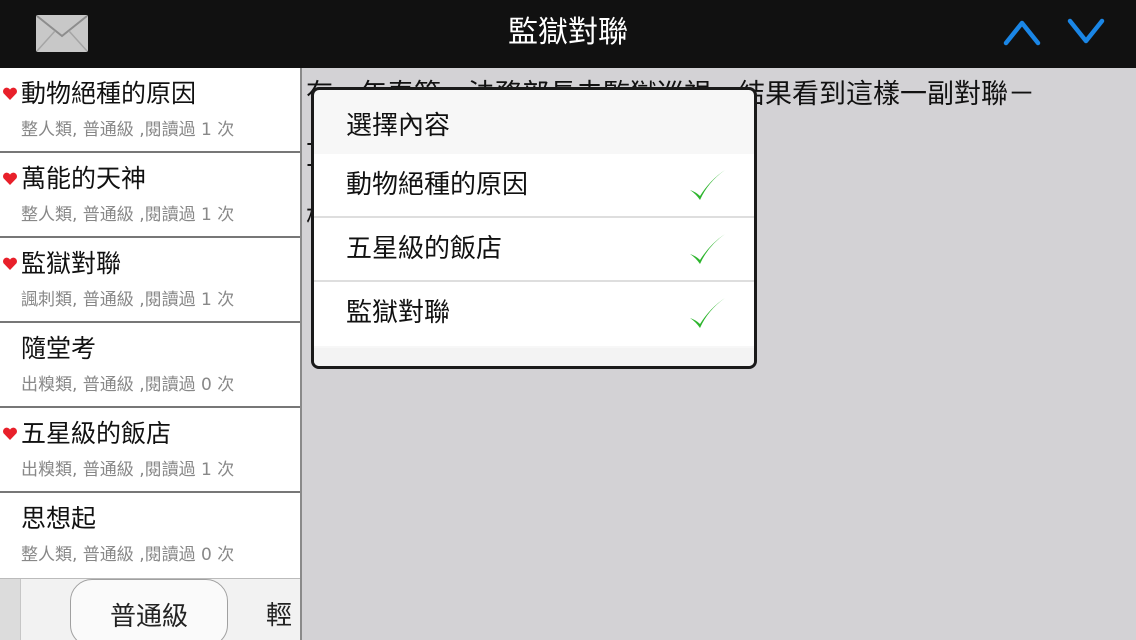 The image size is (1136, 640). Describe the element at coordinates (128, 300) in the screenshot. I see `list-item-subtitle: 諷刺類, 普通級 ,閱讀過 1 次` at that location.